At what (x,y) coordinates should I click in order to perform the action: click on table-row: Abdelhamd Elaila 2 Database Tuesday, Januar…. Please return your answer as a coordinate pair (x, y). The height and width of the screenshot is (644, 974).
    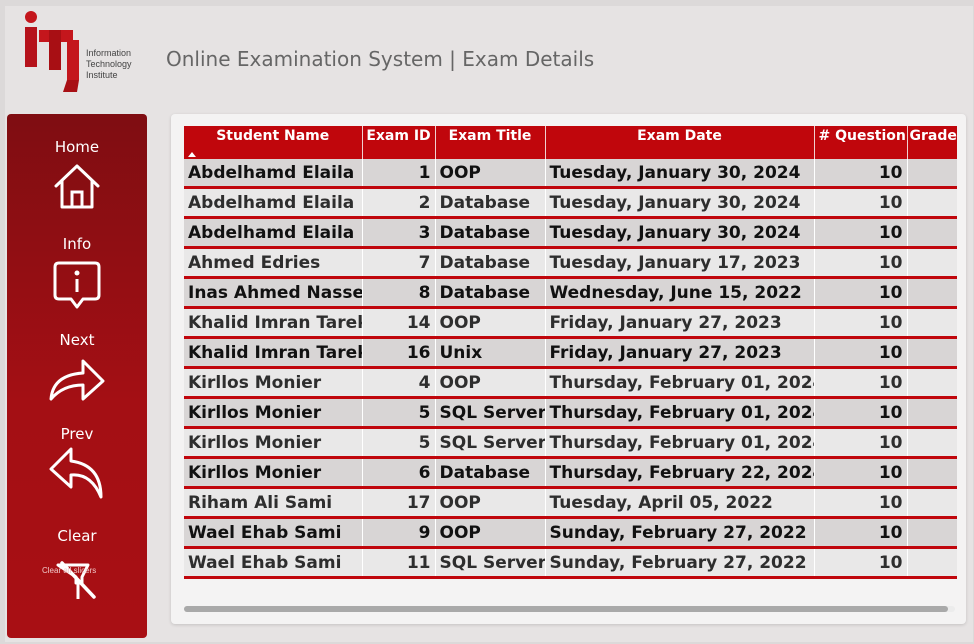
    Looking at the image, I should click on (570, 203).